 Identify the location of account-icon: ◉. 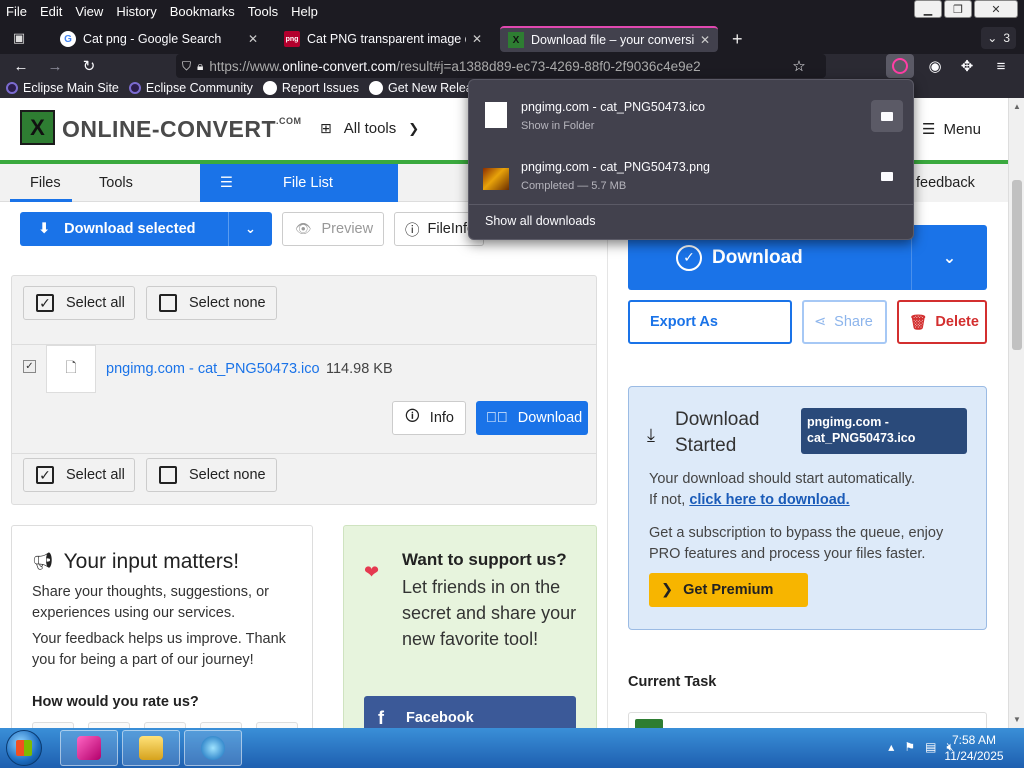
(935, 66).